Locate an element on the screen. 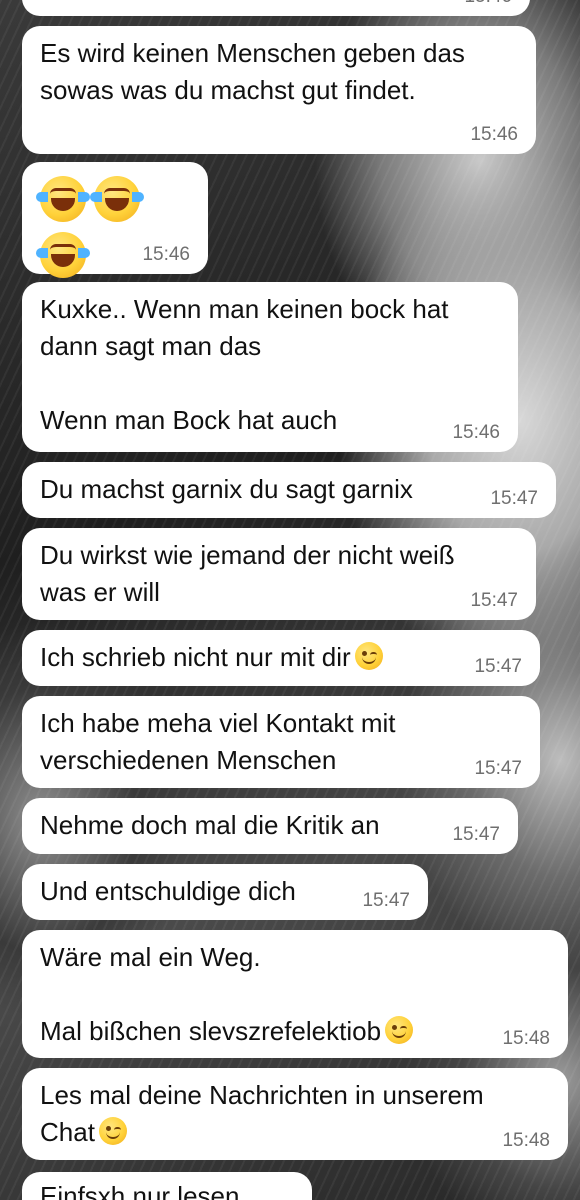 The width and height of the screenshot is (580, 1200). message-bubble-partial-bottom: Einfsxh nur lesen is located at coordinates (167, 1186).